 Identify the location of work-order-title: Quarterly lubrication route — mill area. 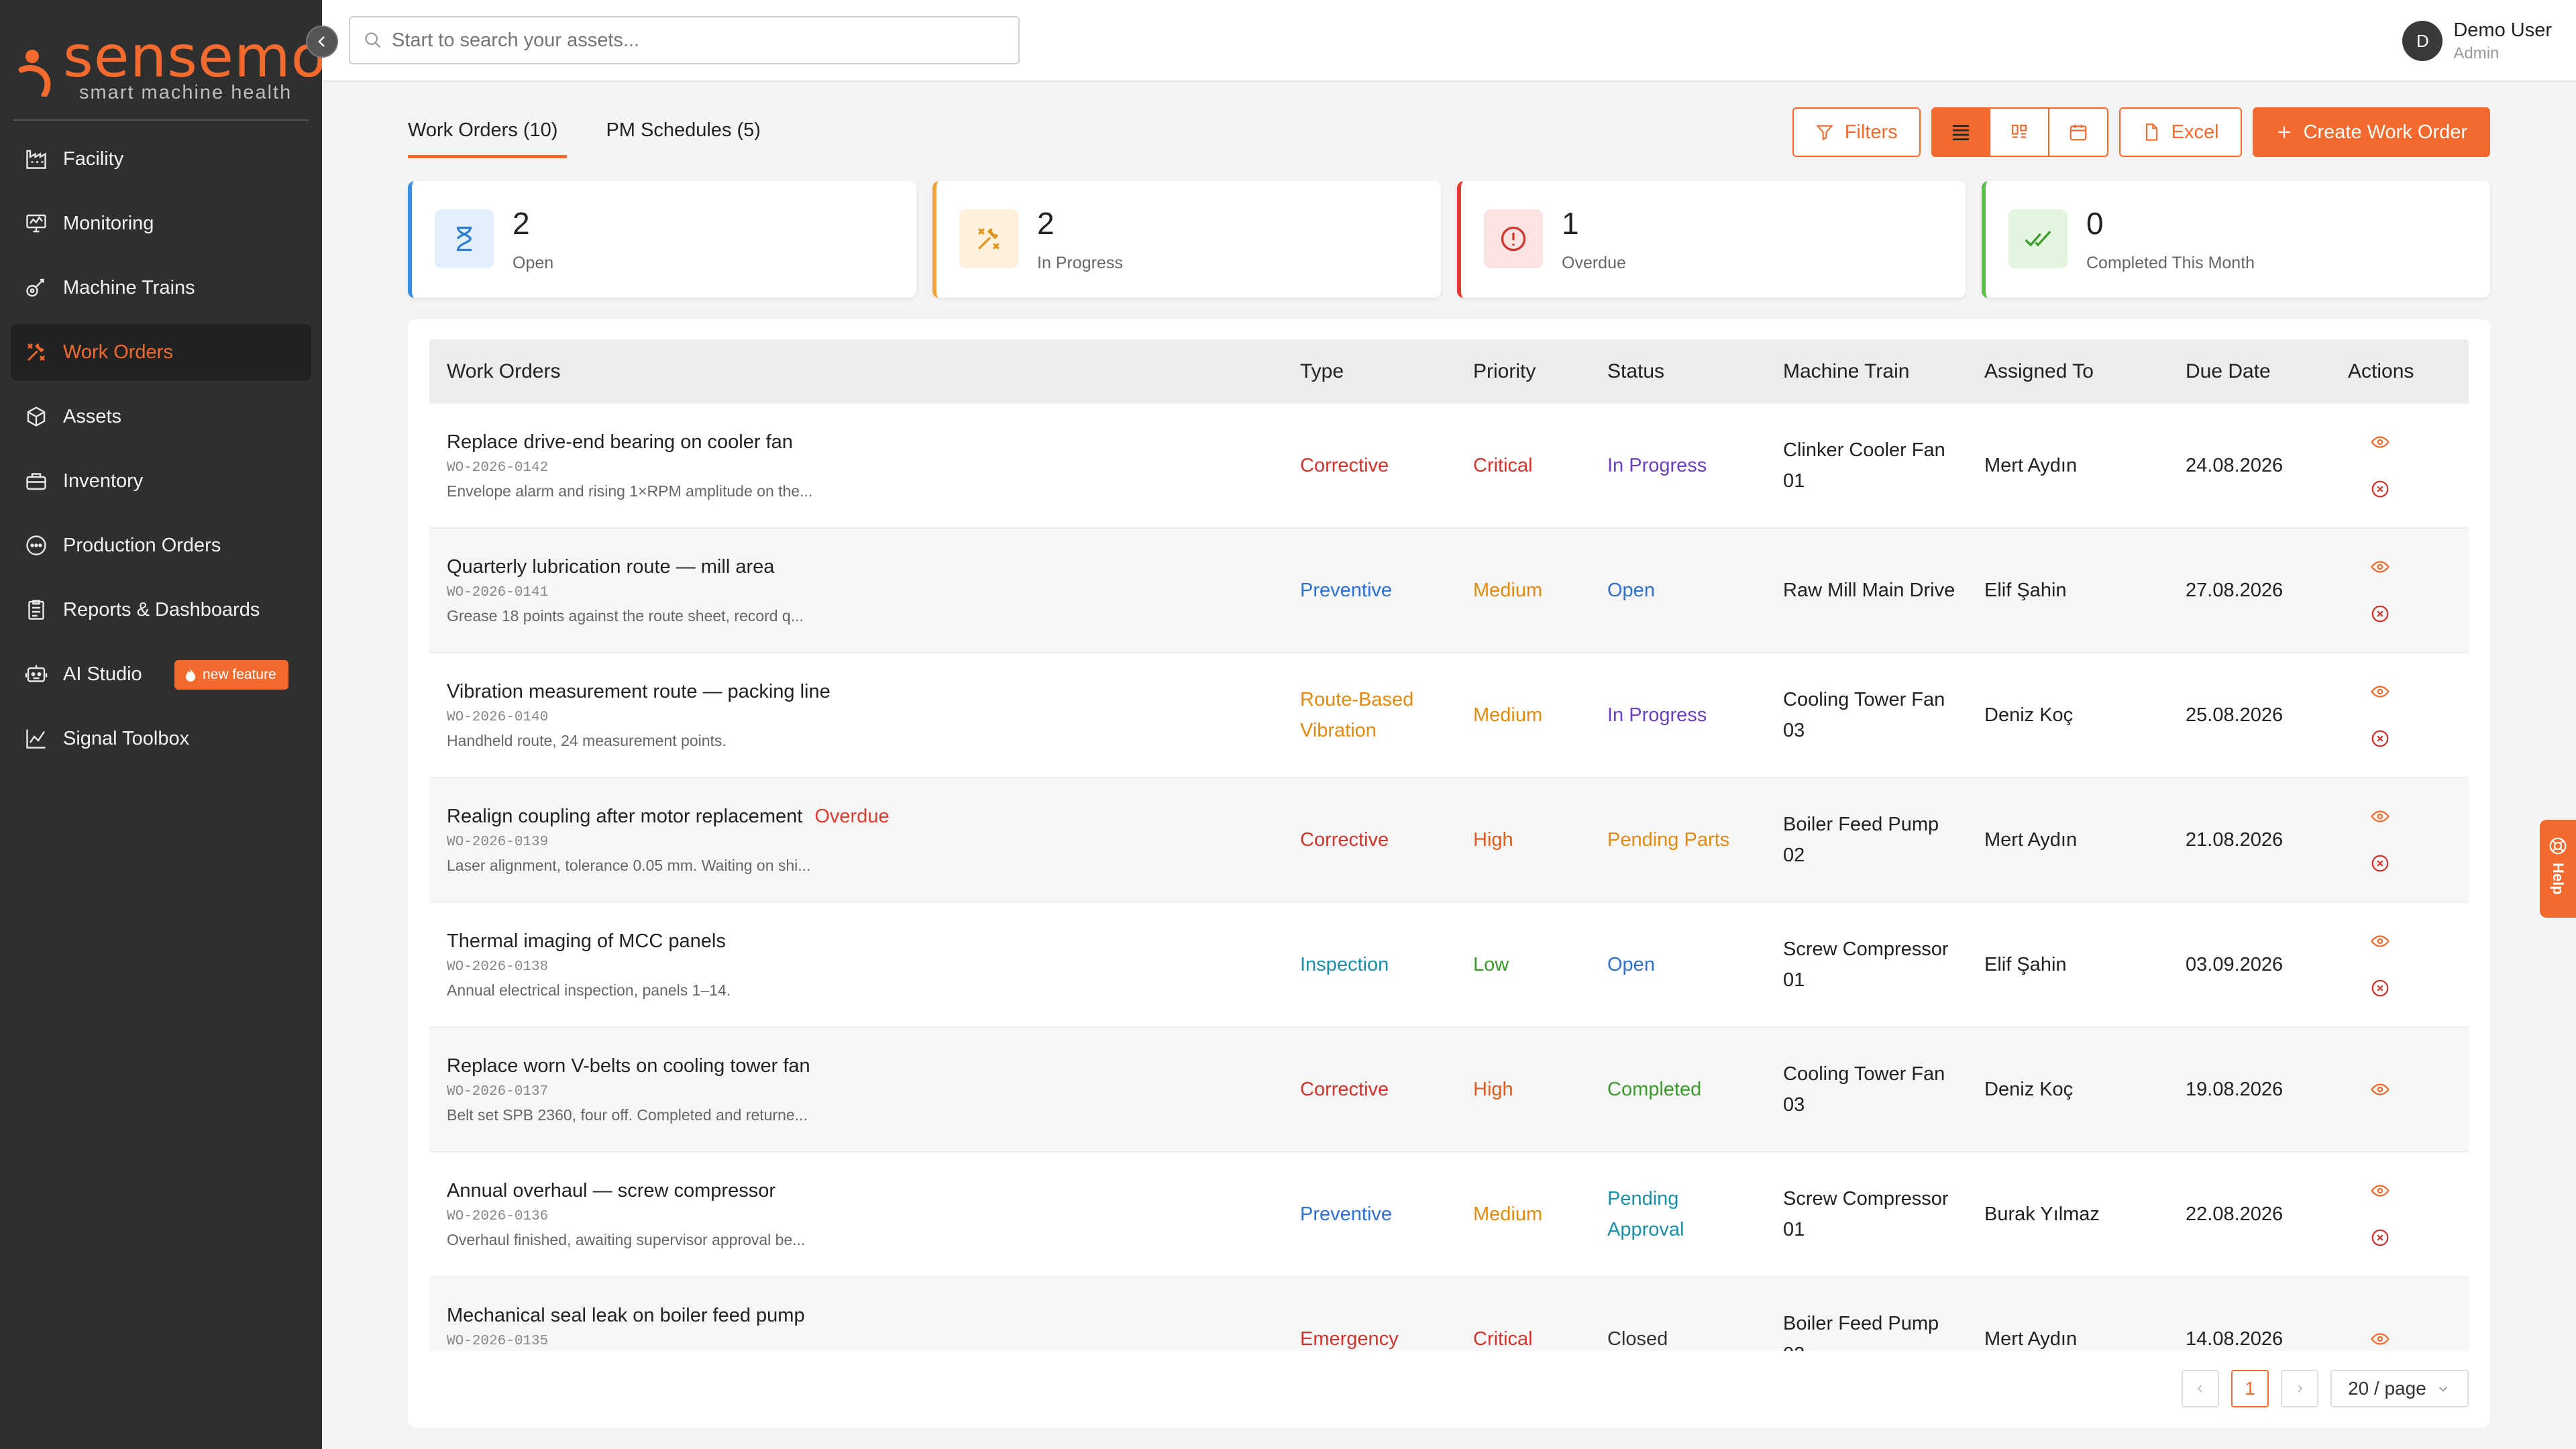
(610, 567).